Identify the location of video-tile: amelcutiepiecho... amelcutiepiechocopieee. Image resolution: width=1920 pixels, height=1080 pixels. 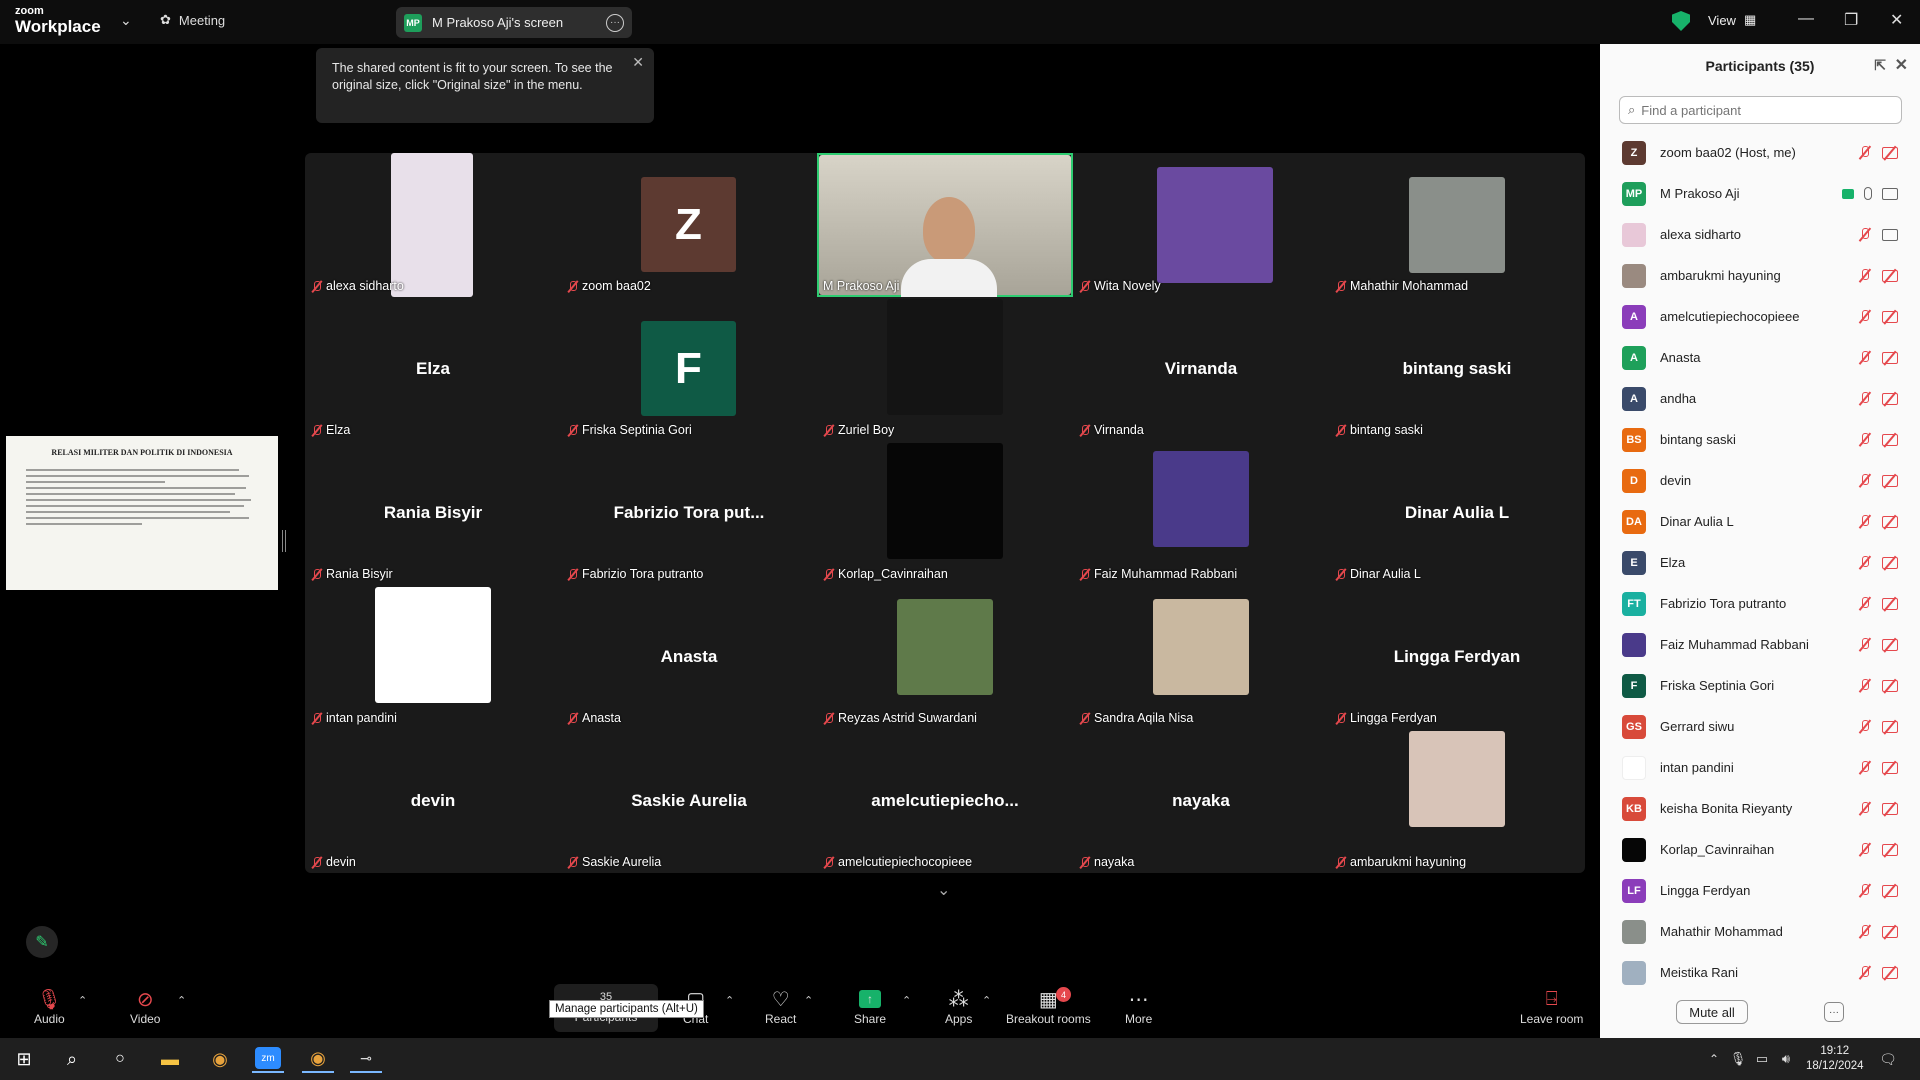
(945, 801).